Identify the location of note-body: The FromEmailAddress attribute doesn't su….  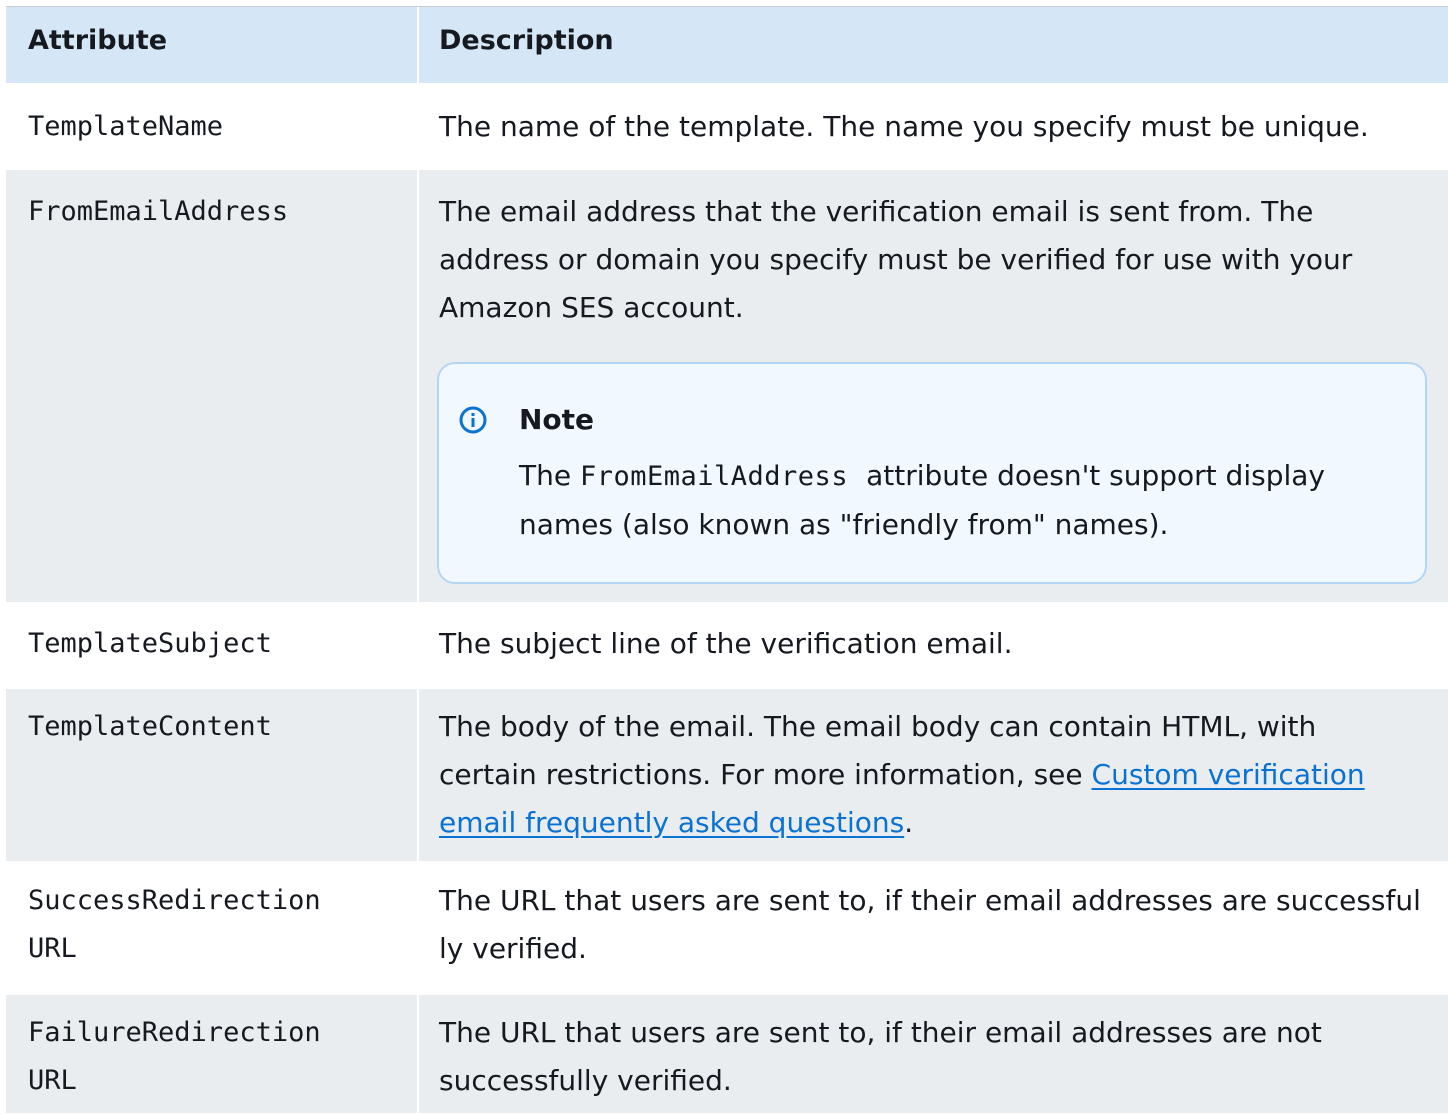
(959, 500).